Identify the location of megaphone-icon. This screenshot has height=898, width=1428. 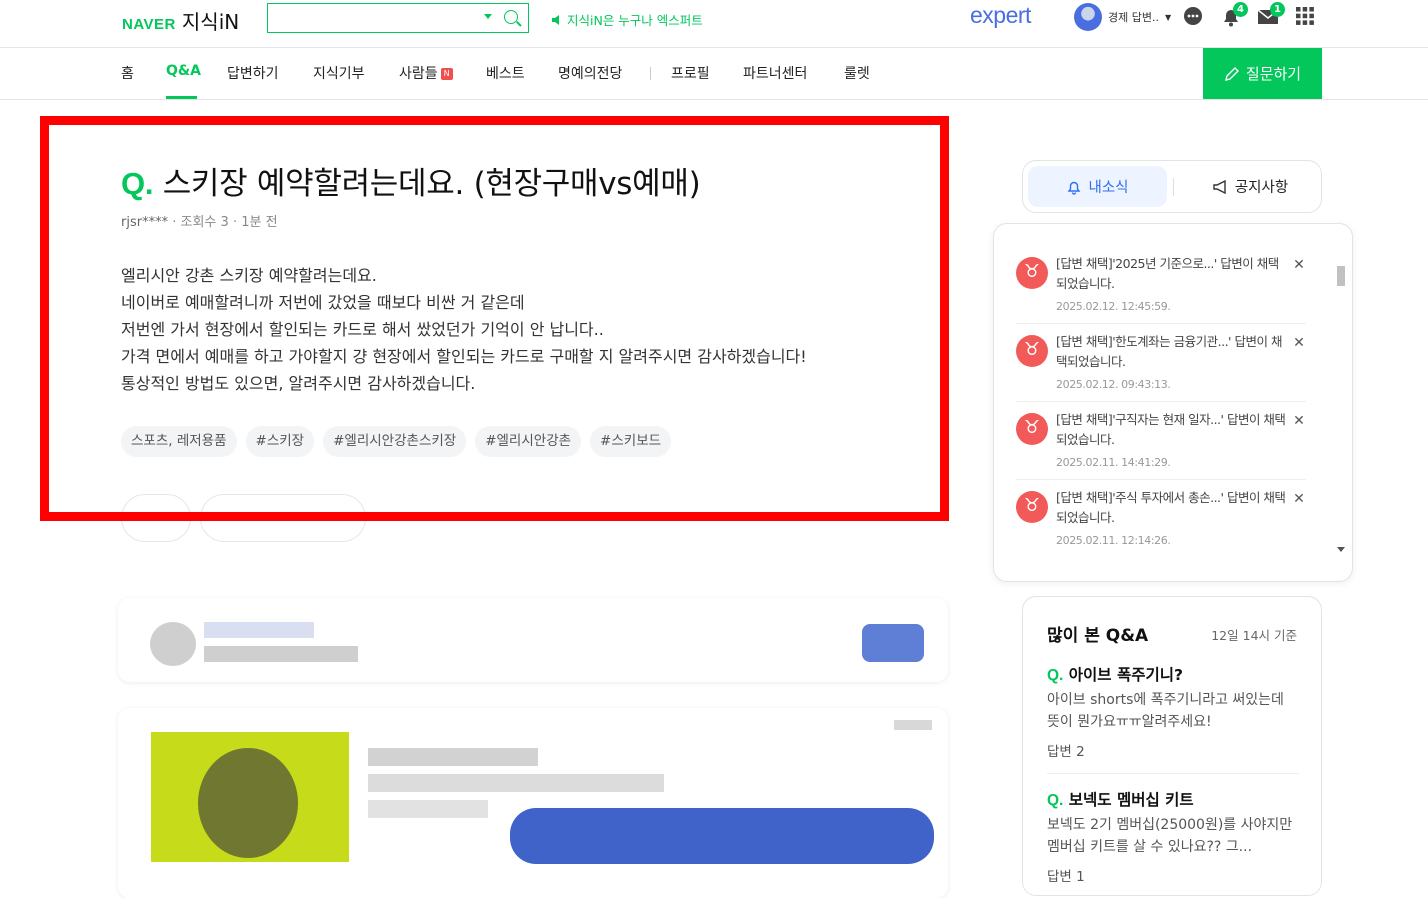
(1219, 186).